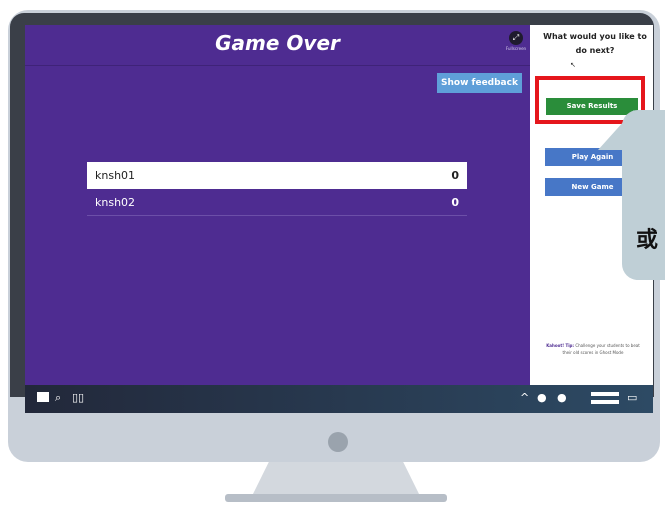 The width and height of the screenshot is (665, 507). I want to click on save-results-button: Save Results, so click(592, 106).